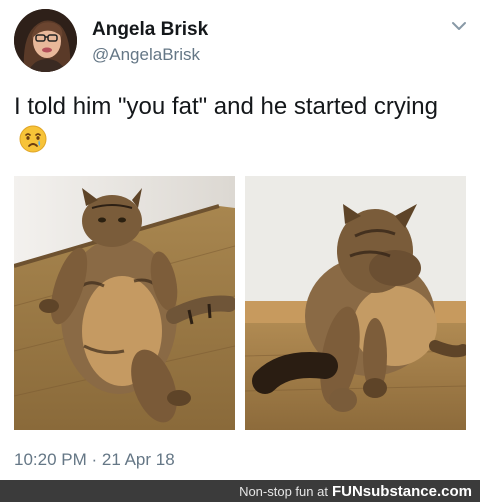  What do you see at coordinates (283, 491) in the screenshot?
I see `watermark-tagline: Non-stop fun at` at bounding box center [283, 491].